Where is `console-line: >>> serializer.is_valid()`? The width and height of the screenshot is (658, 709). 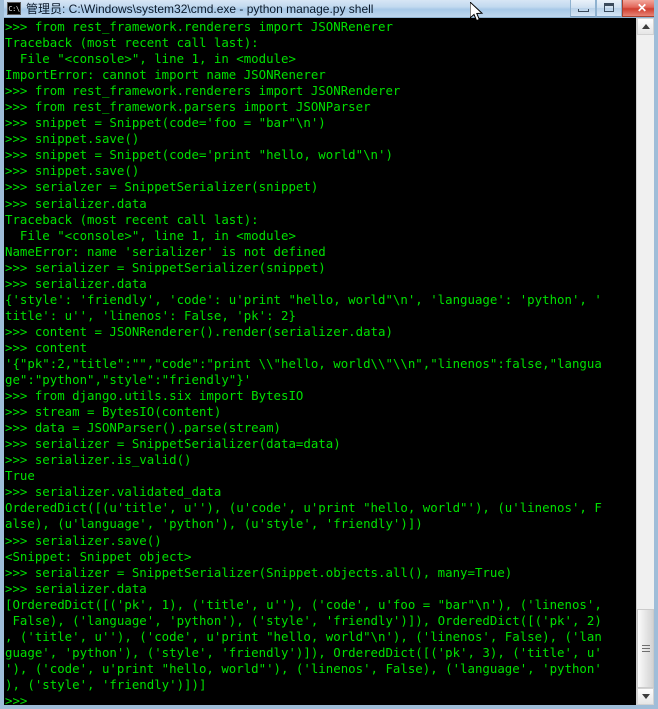 console-line: >>> serializer.is_valid() is located at coordinates (98, 460).